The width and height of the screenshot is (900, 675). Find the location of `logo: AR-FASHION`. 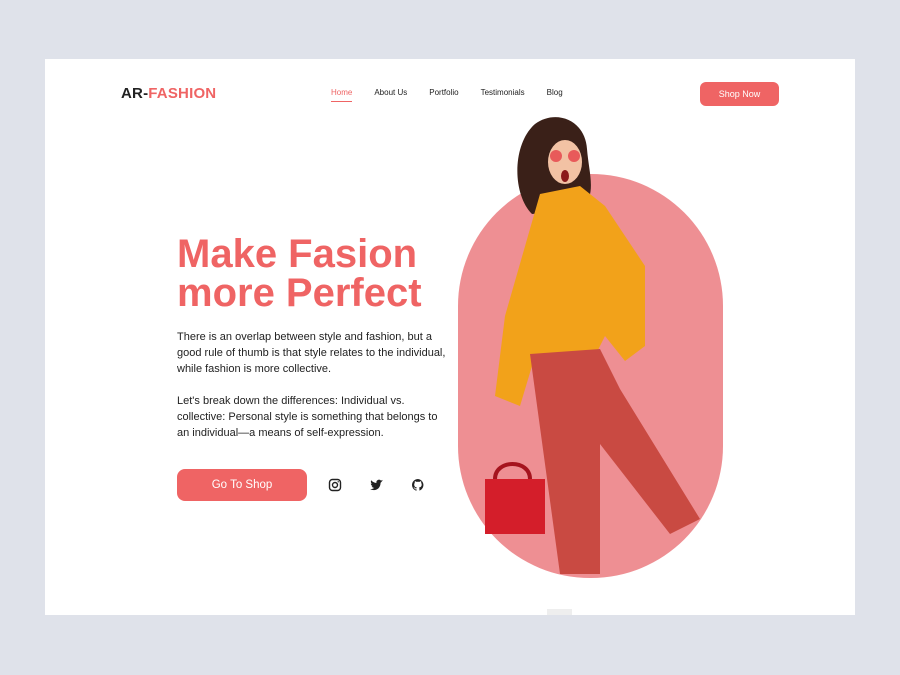

logo: AR-FASHION is located at coordinates (168, 93).